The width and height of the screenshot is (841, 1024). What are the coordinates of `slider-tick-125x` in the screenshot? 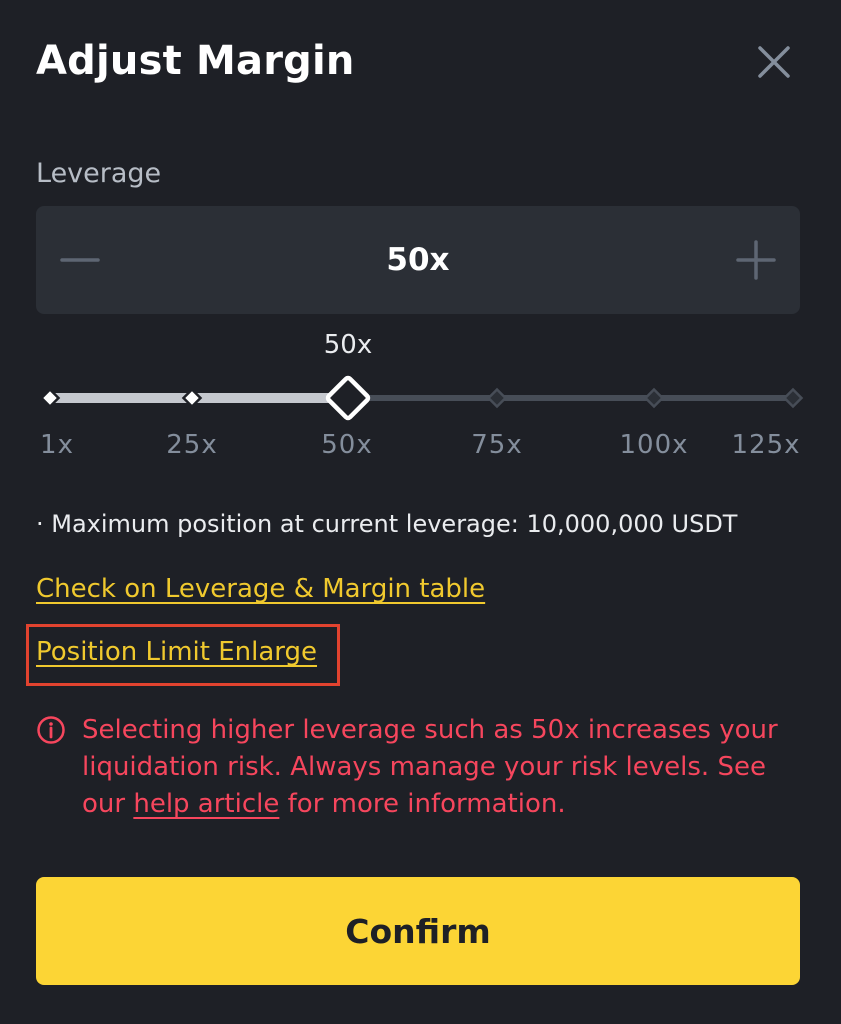 It's located at (793, 398).